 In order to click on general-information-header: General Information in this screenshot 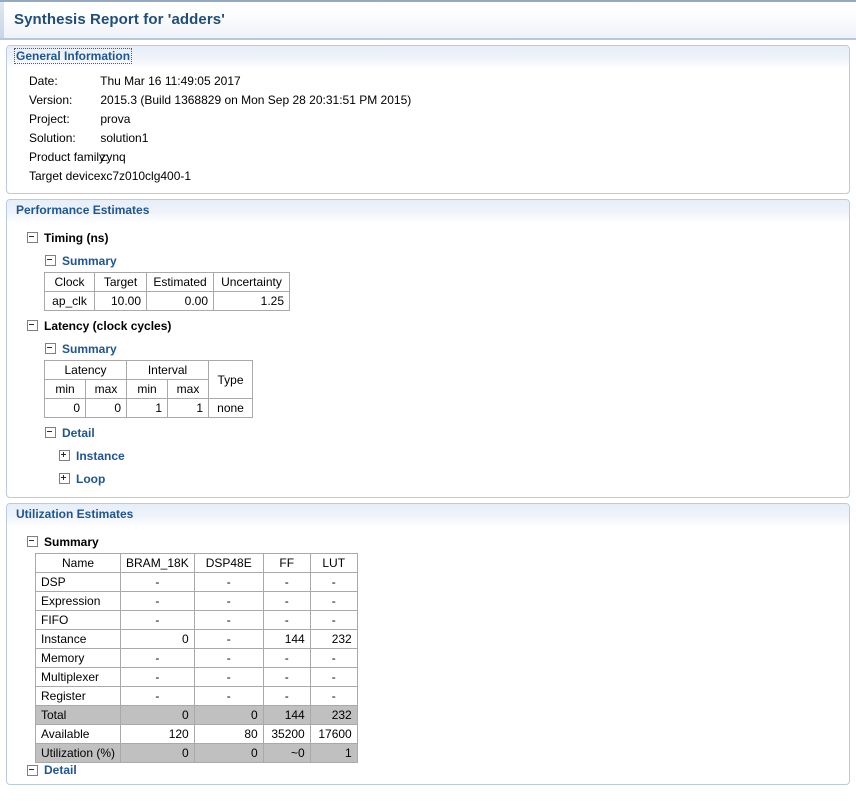, I will do `click(428, 57)`.